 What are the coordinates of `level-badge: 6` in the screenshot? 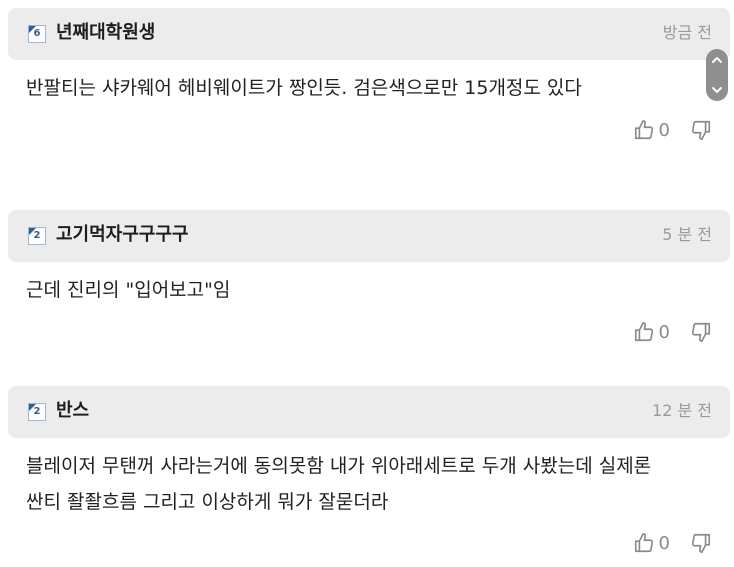 It's located at (37, 34).